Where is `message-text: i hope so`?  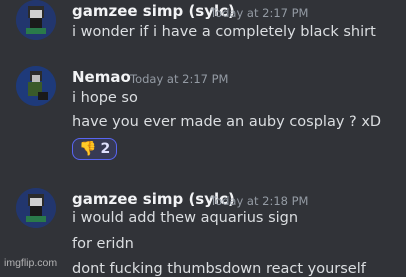 message-text: i hope so is located at coordinates (105, 98).